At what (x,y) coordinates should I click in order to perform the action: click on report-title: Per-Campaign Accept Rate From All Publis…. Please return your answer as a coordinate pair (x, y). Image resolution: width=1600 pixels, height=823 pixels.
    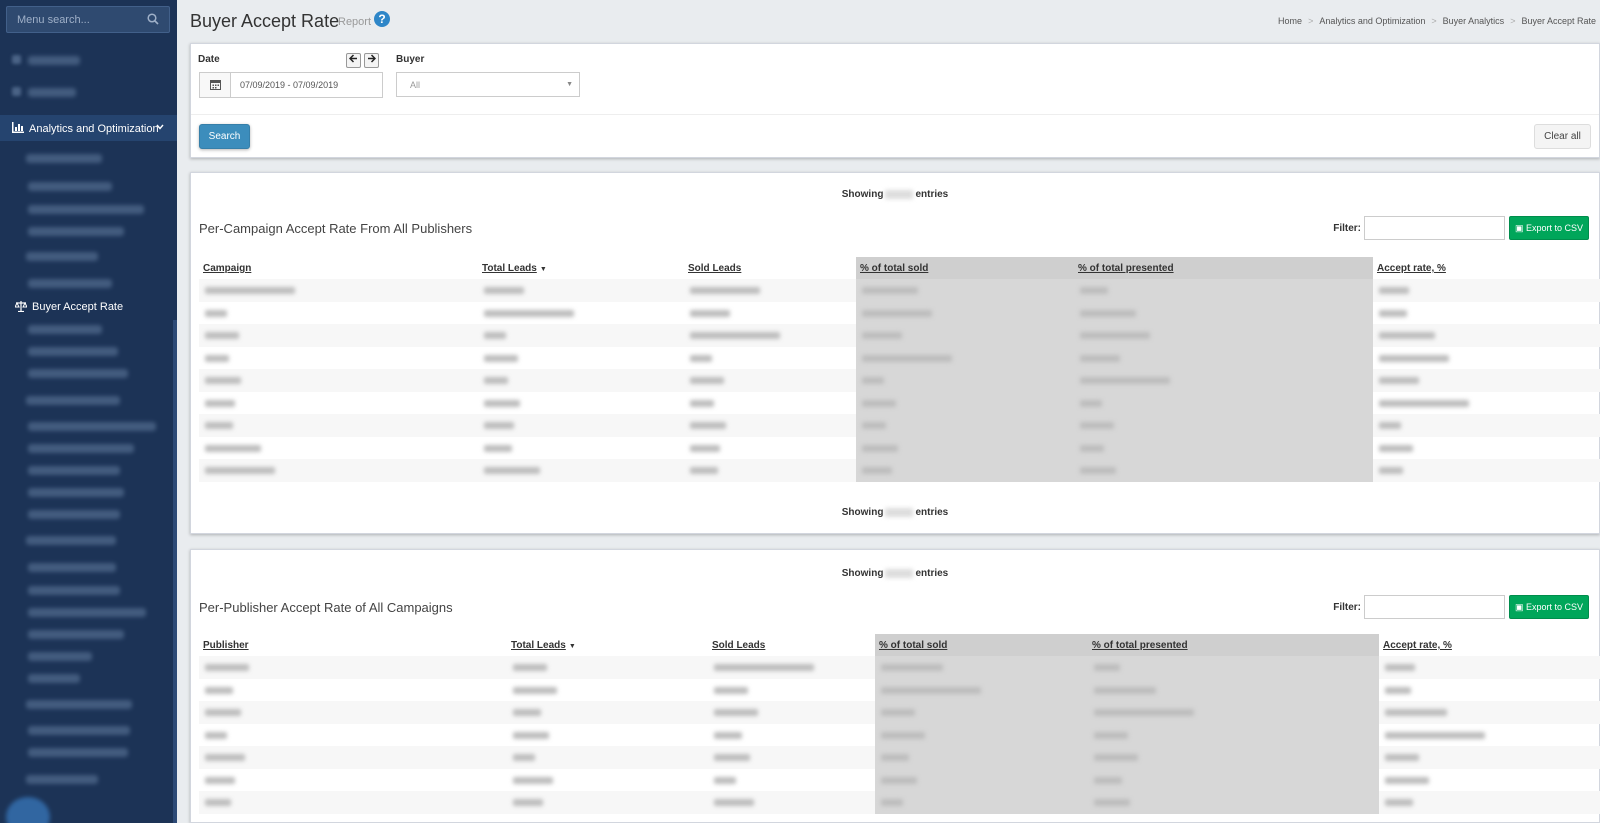
    Looking at the image, I should click on (336, 228).